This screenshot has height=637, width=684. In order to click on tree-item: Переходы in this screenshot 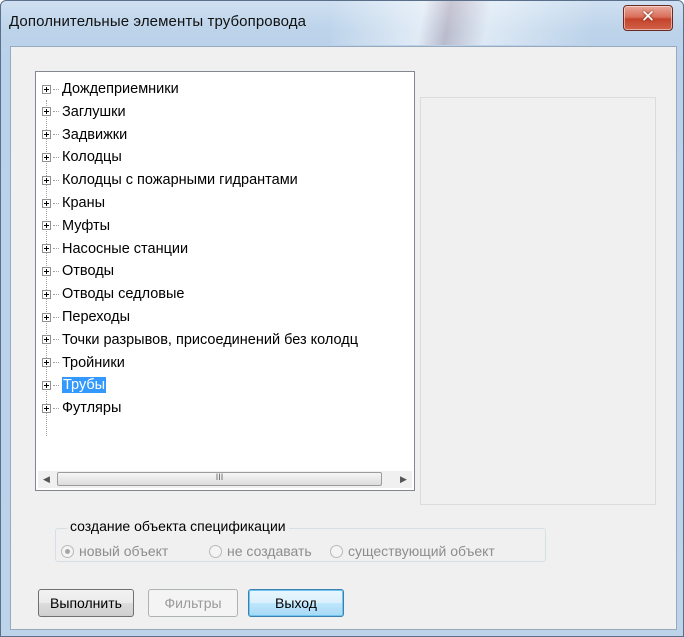, I will do `click(86, 317)`.